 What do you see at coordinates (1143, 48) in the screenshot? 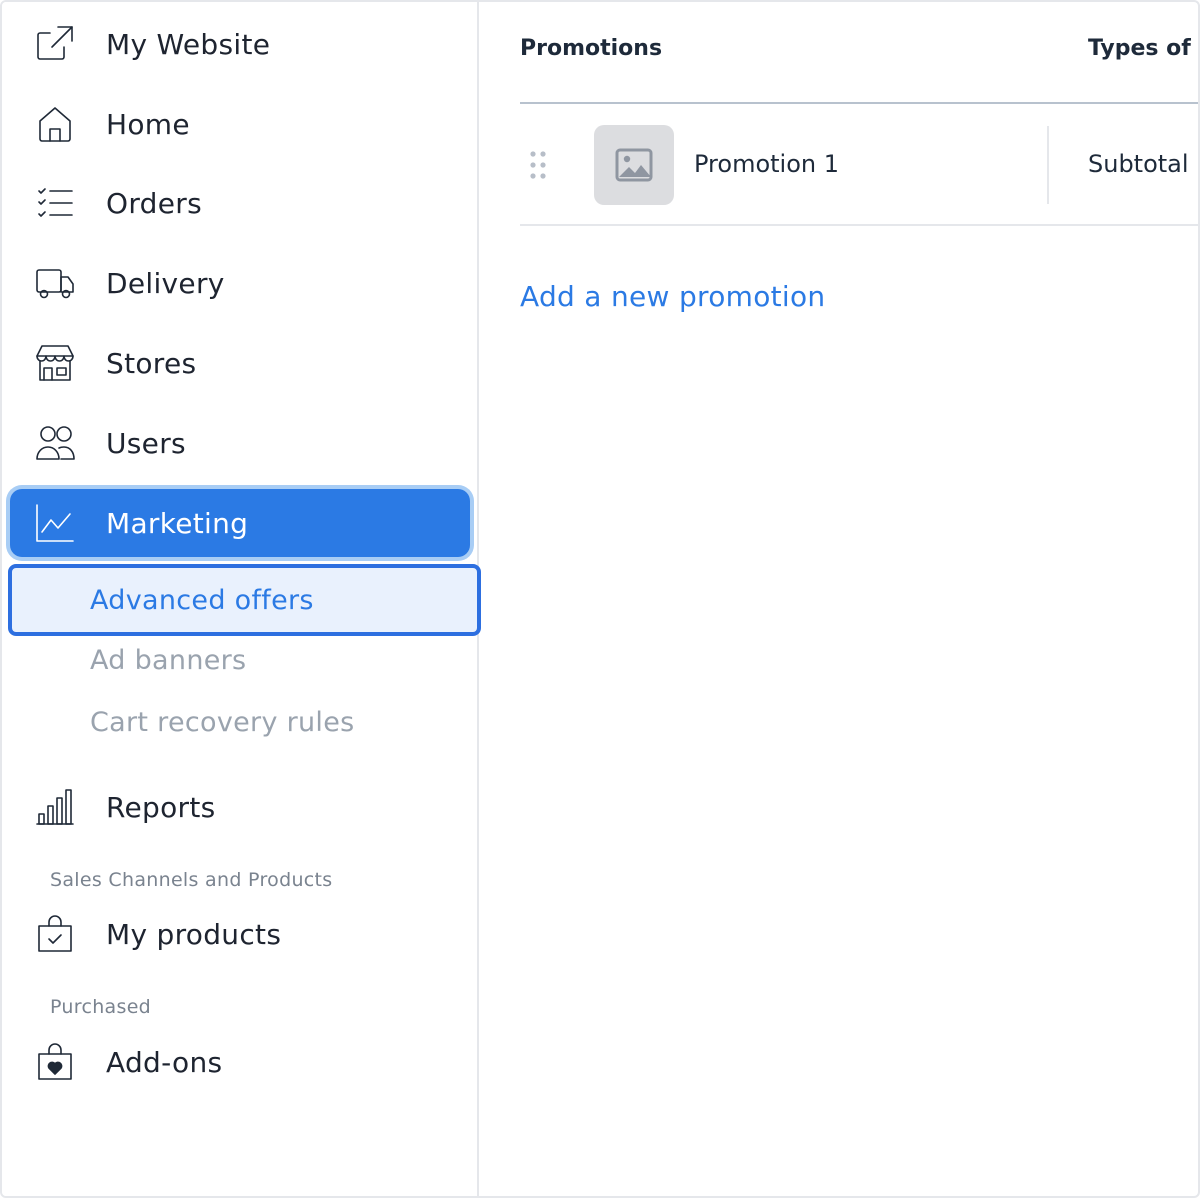
I see `column-header-types: Types of p` at bounding box center [1143, 48].